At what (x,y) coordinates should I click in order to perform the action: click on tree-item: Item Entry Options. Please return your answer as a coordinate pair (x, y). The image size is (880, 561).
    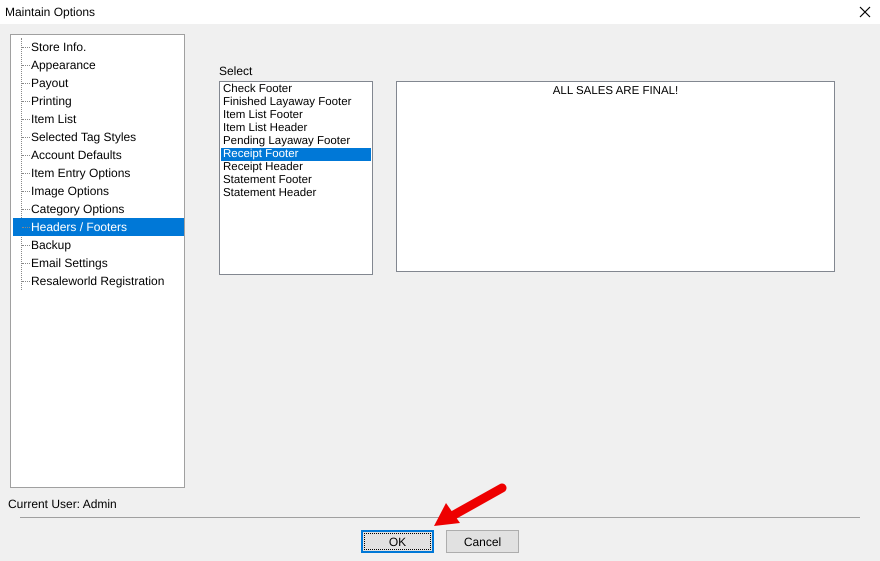
    Looking at the image, I should click on (107, 173).